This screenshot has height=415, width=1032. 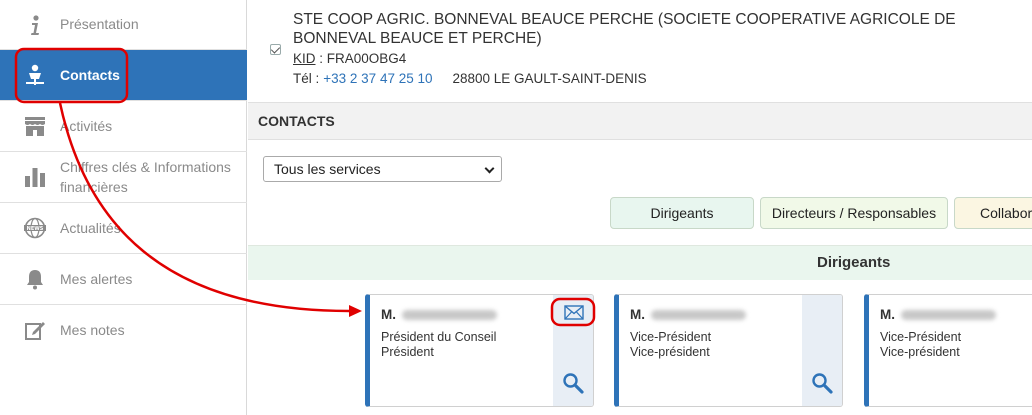 What do you see at coordinates (640, 121) in the screenshot?
I see `contacts-section-header: CONTACTS` at bounding box center [640, 121].